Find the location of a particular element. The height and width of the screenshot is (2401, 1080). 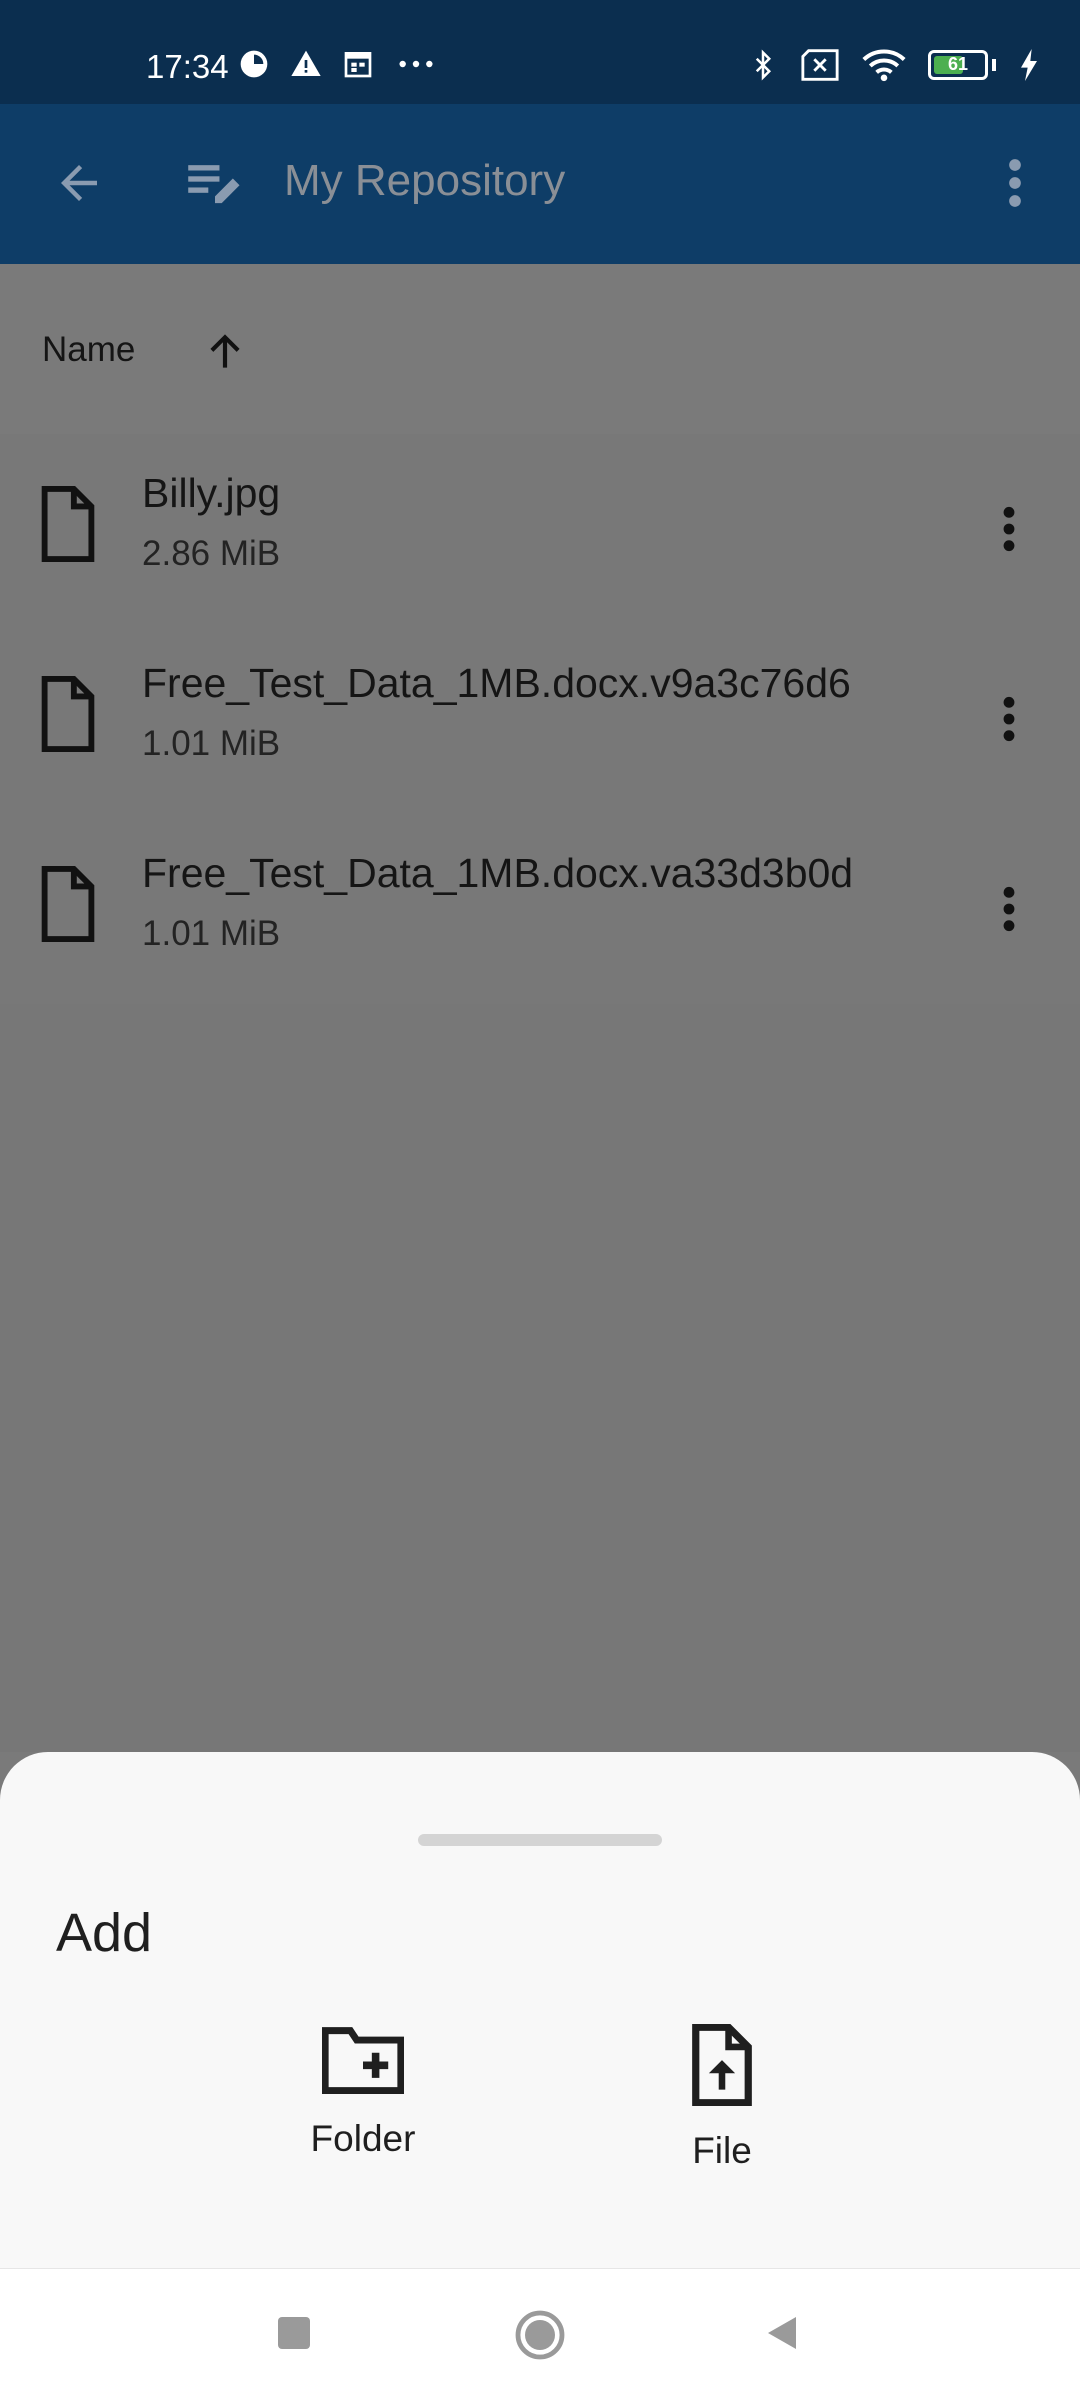

sort-header: Name is located at coordinates (540, 349).